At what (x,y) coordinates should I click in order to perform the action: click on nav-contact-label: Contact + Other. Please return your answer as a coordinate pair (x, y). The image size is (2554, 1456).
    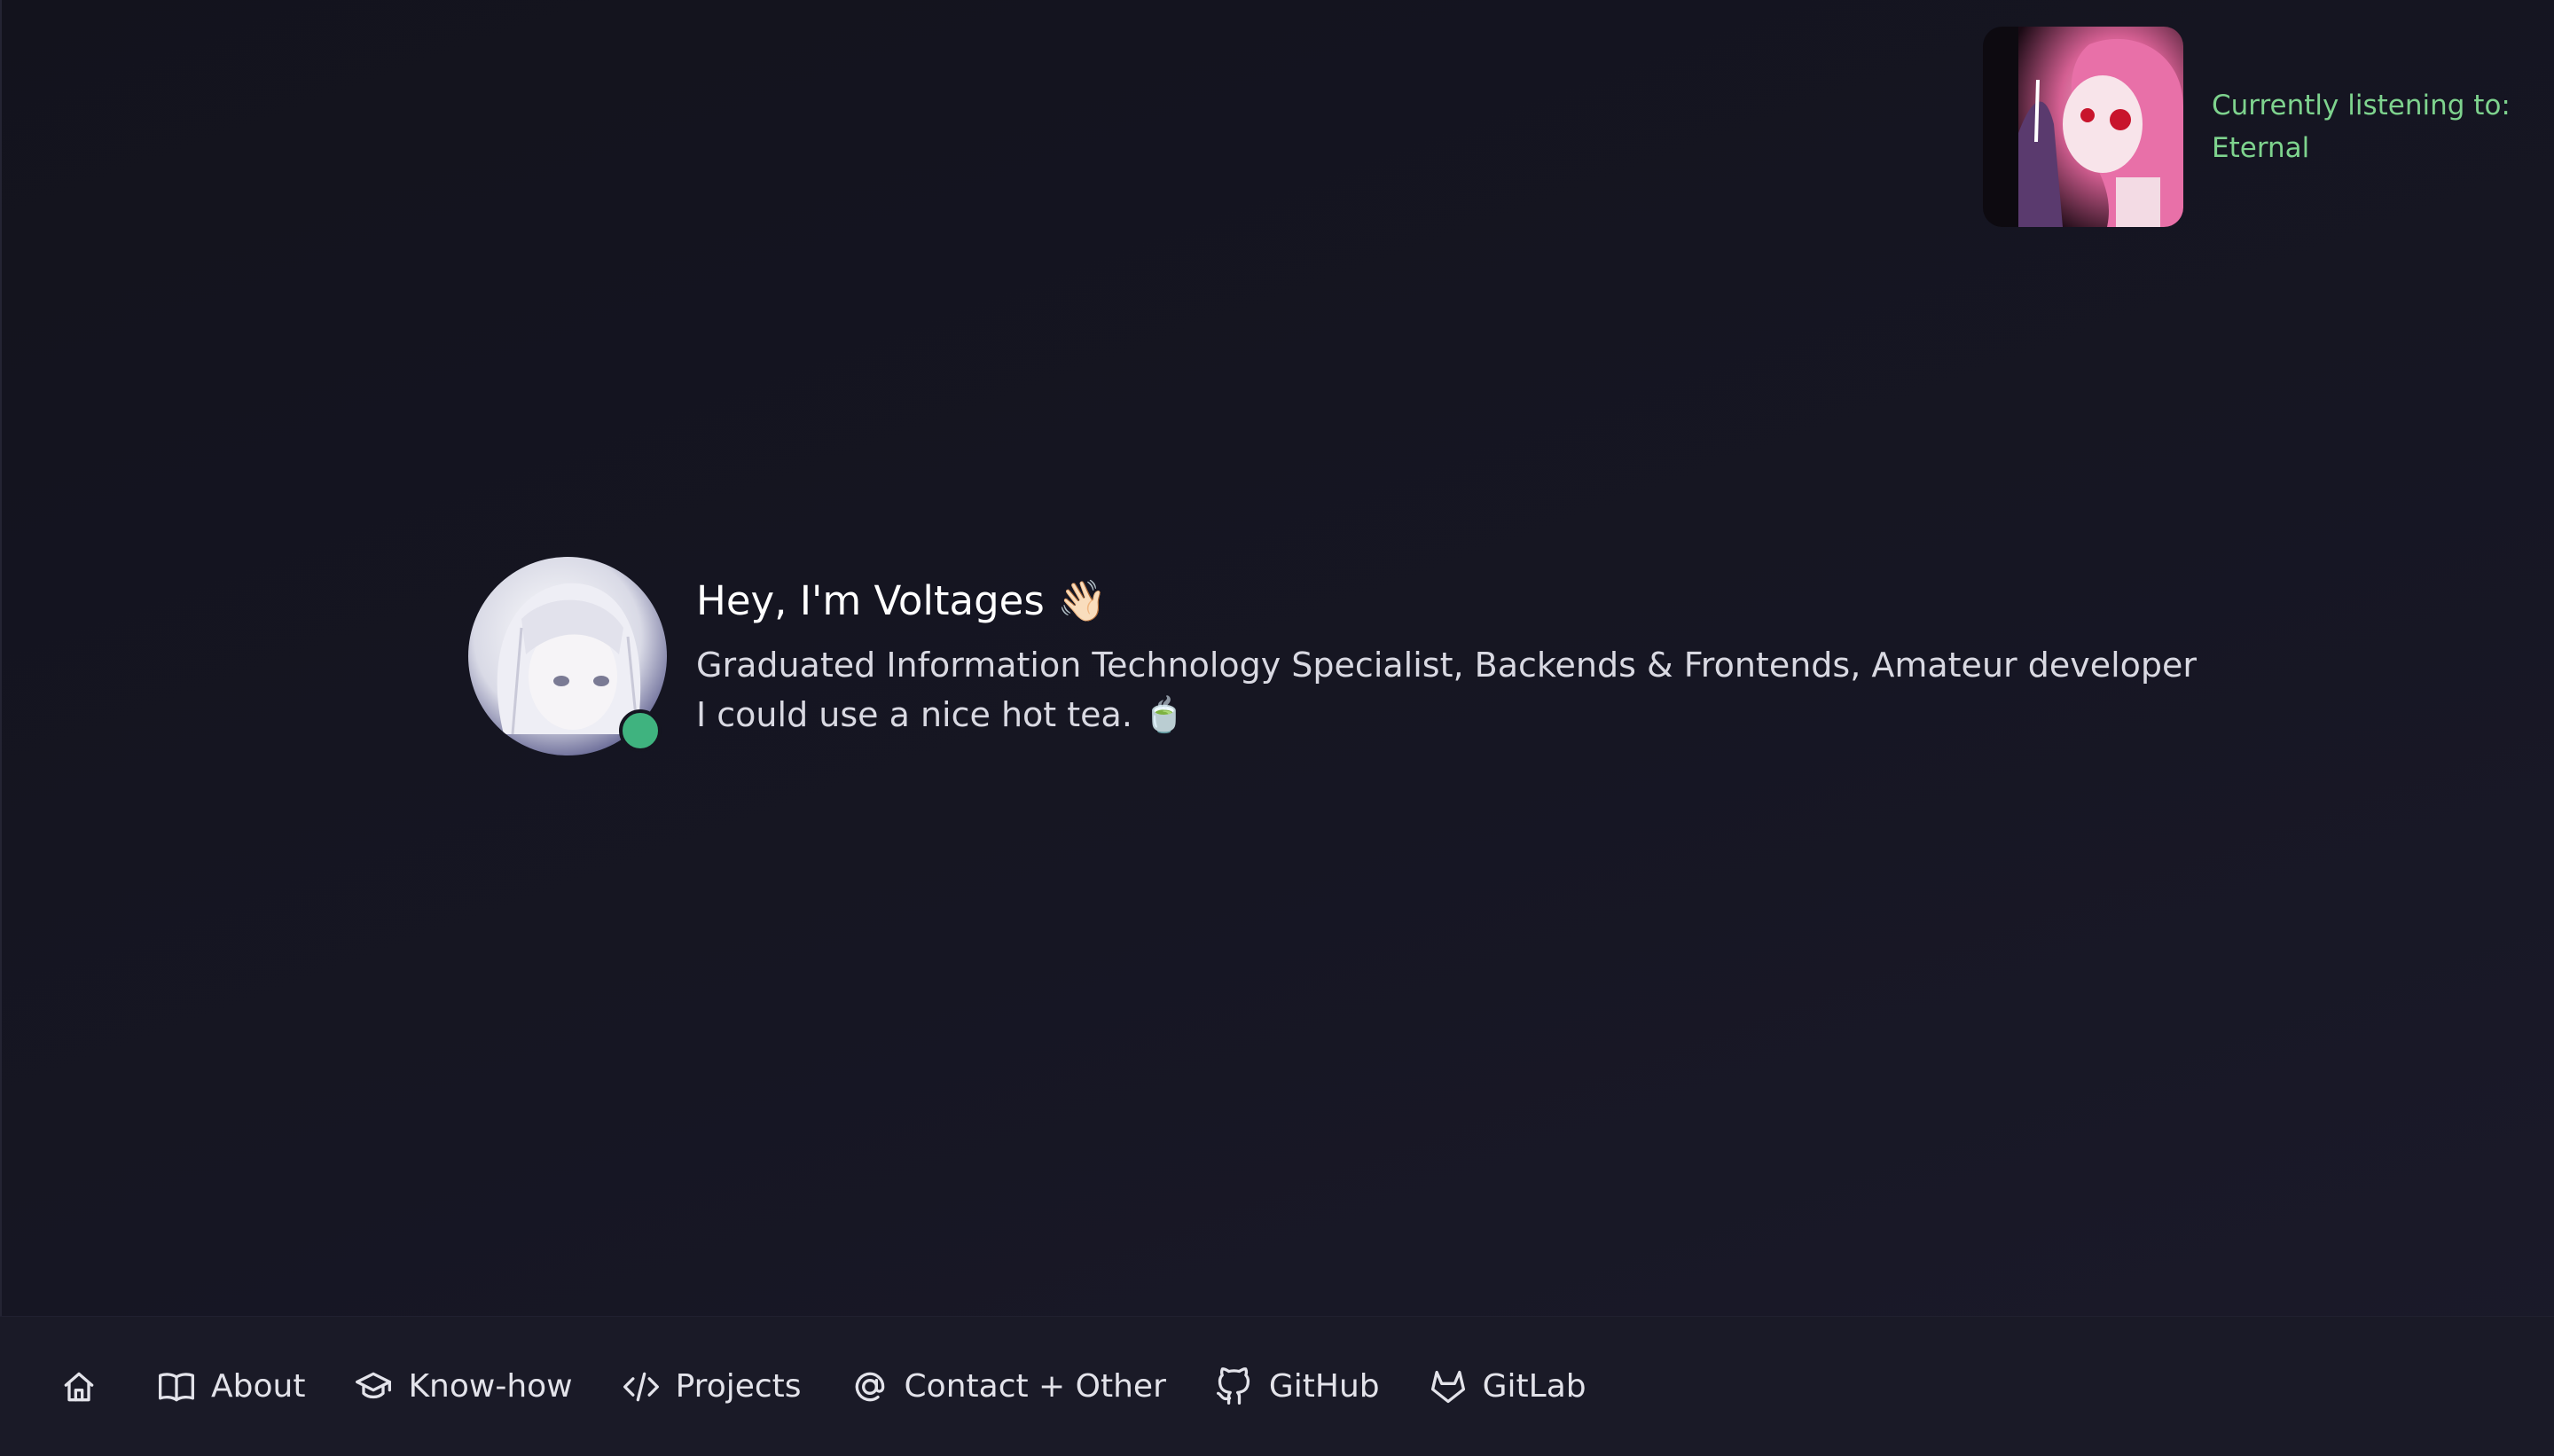
    Looking at the image, I should click on (1035, 1386).